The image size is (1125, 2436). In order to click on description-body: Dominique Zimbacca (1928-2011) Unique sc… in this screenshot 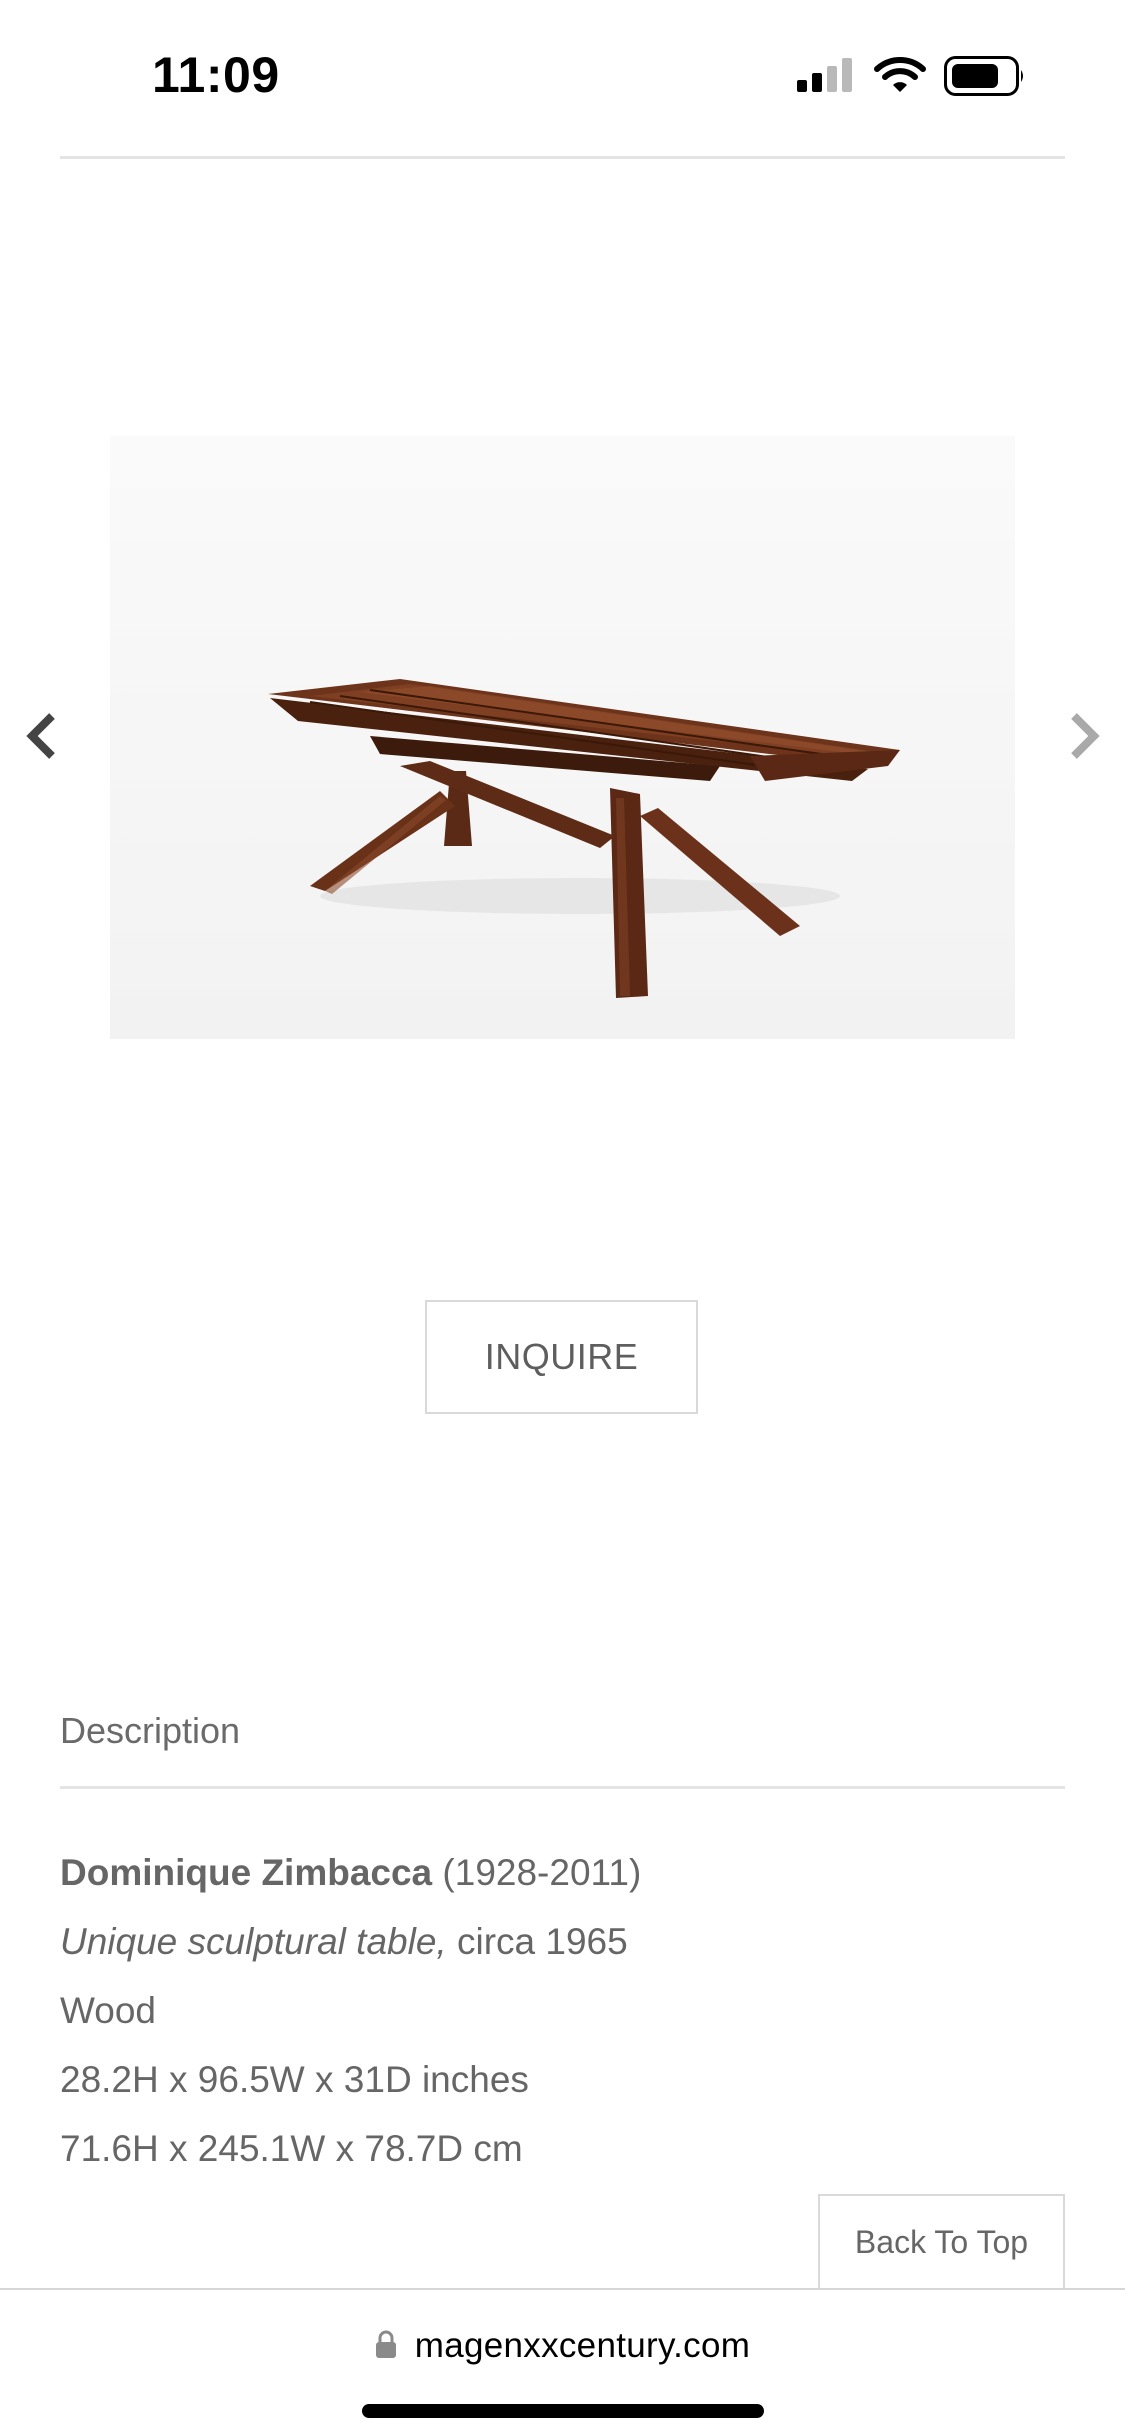, I will do `click(560, 2020)`.